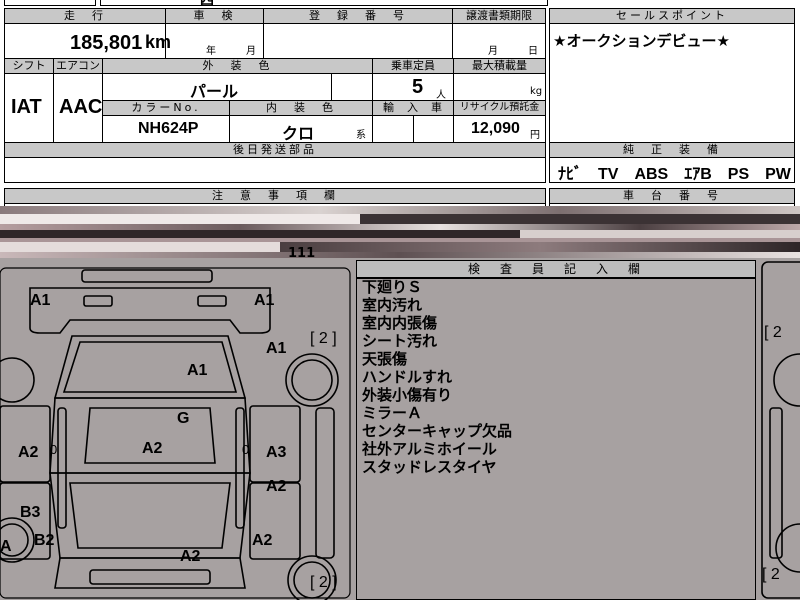 Image resolution: width=800 pixels, height=600 pixels. What do you see at coordinates (392, 287) in the screenshot?
I see `note-line: 下廻りＳ` at bounding box center [392, 287].